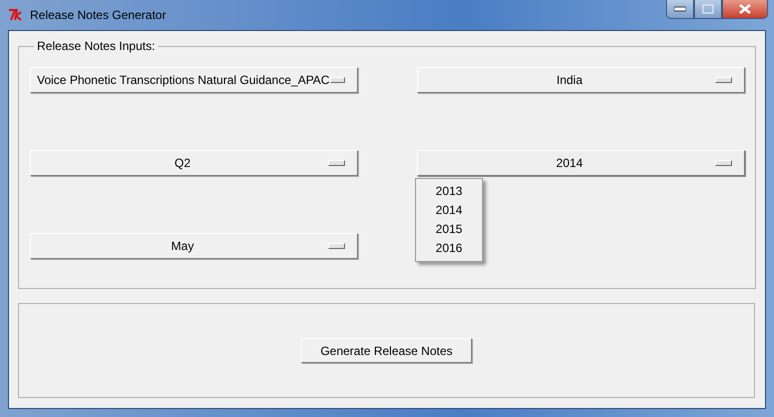 The image size is (774, 417). I want to click on window-title: Release Notes Generator, so click(98, 15).